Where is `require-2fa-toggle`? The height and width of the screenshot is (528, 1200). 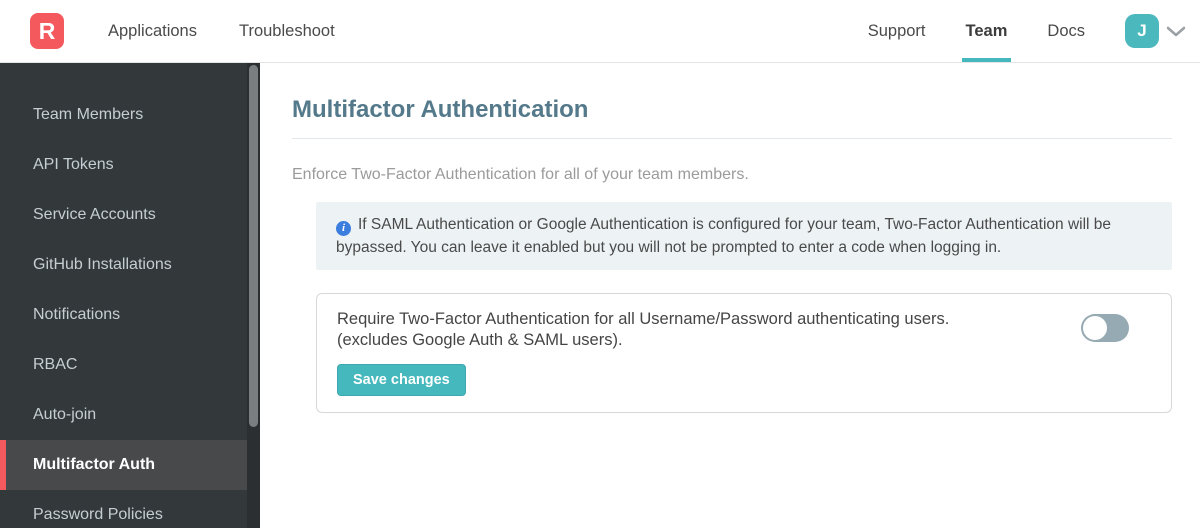 require-2fa-toggle is located at coordinates (1105, 328).